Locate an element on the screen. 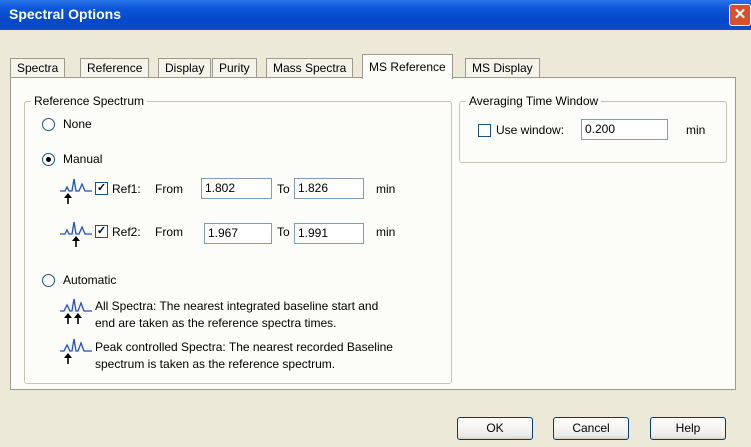  ref2-unit-label: min is located at coordinates (386, 232).